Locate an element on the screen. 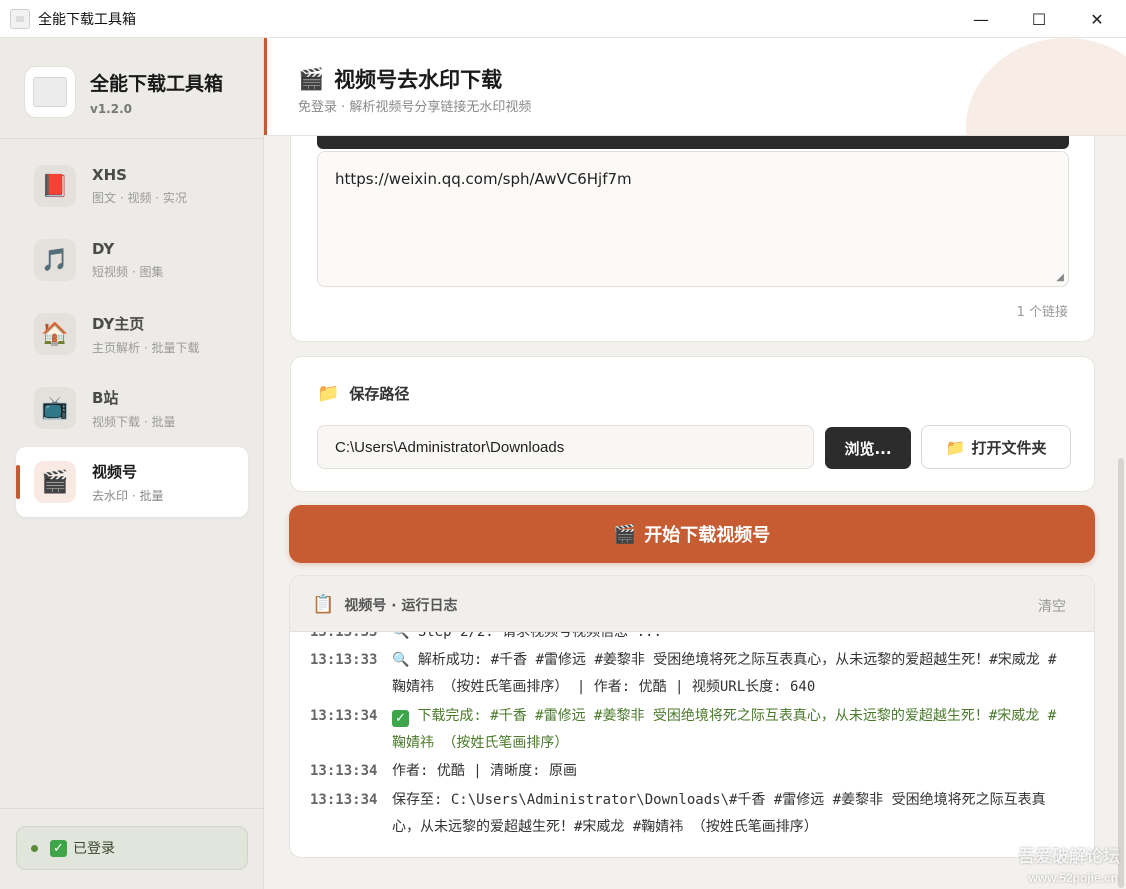  link-textarea-value: https://weixin.qq.com/sph/AwVC6Hjf7m is located at coordinates (483, 179).